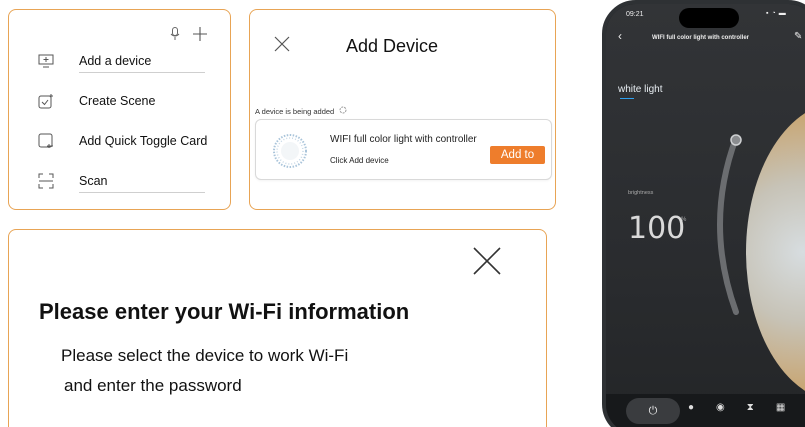  Describe the element at coordinates (290, 153) in the screenshot. I see `device-image` at that location.